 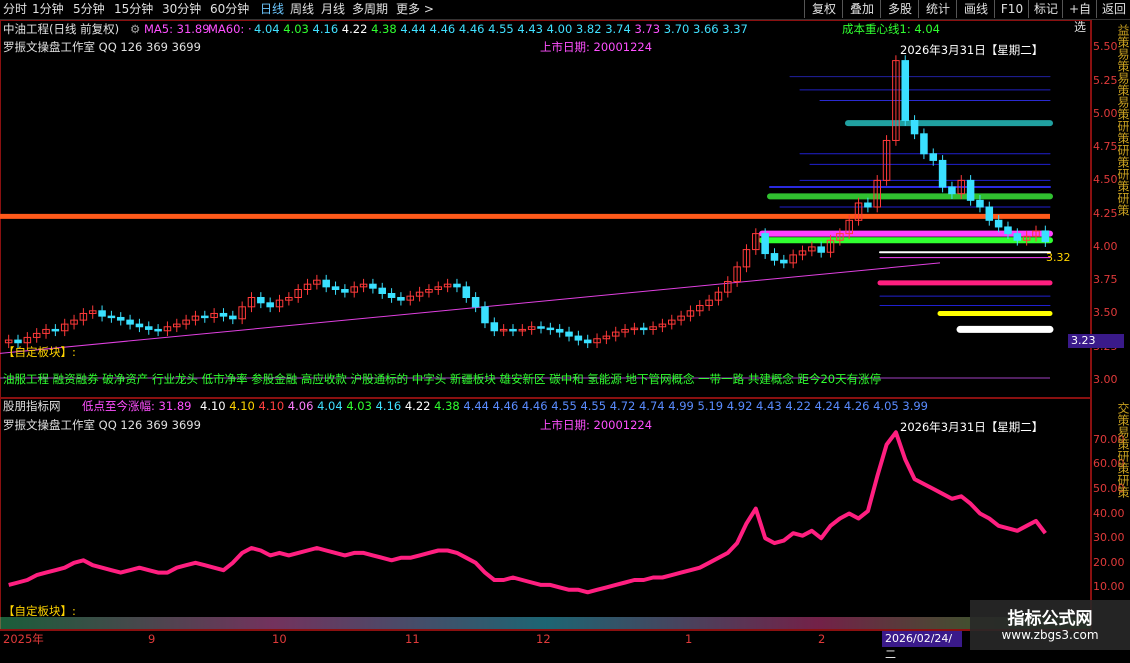 What do you see at coordinates (1123, 450) in the screenshot?
I see `side-decor-text-sub: 交策易策研策研策` at bounding box center [1123, 450].